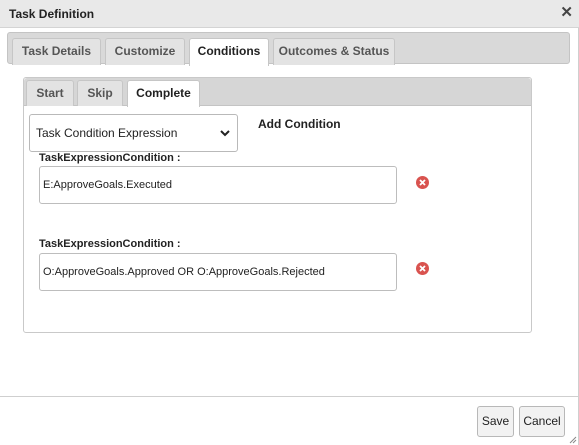 The image size is (579, 445). What do you see at coordinates (163, 93) in the screenshot?
I see `tab-complete: Complete` at bounding box center [163, 93].